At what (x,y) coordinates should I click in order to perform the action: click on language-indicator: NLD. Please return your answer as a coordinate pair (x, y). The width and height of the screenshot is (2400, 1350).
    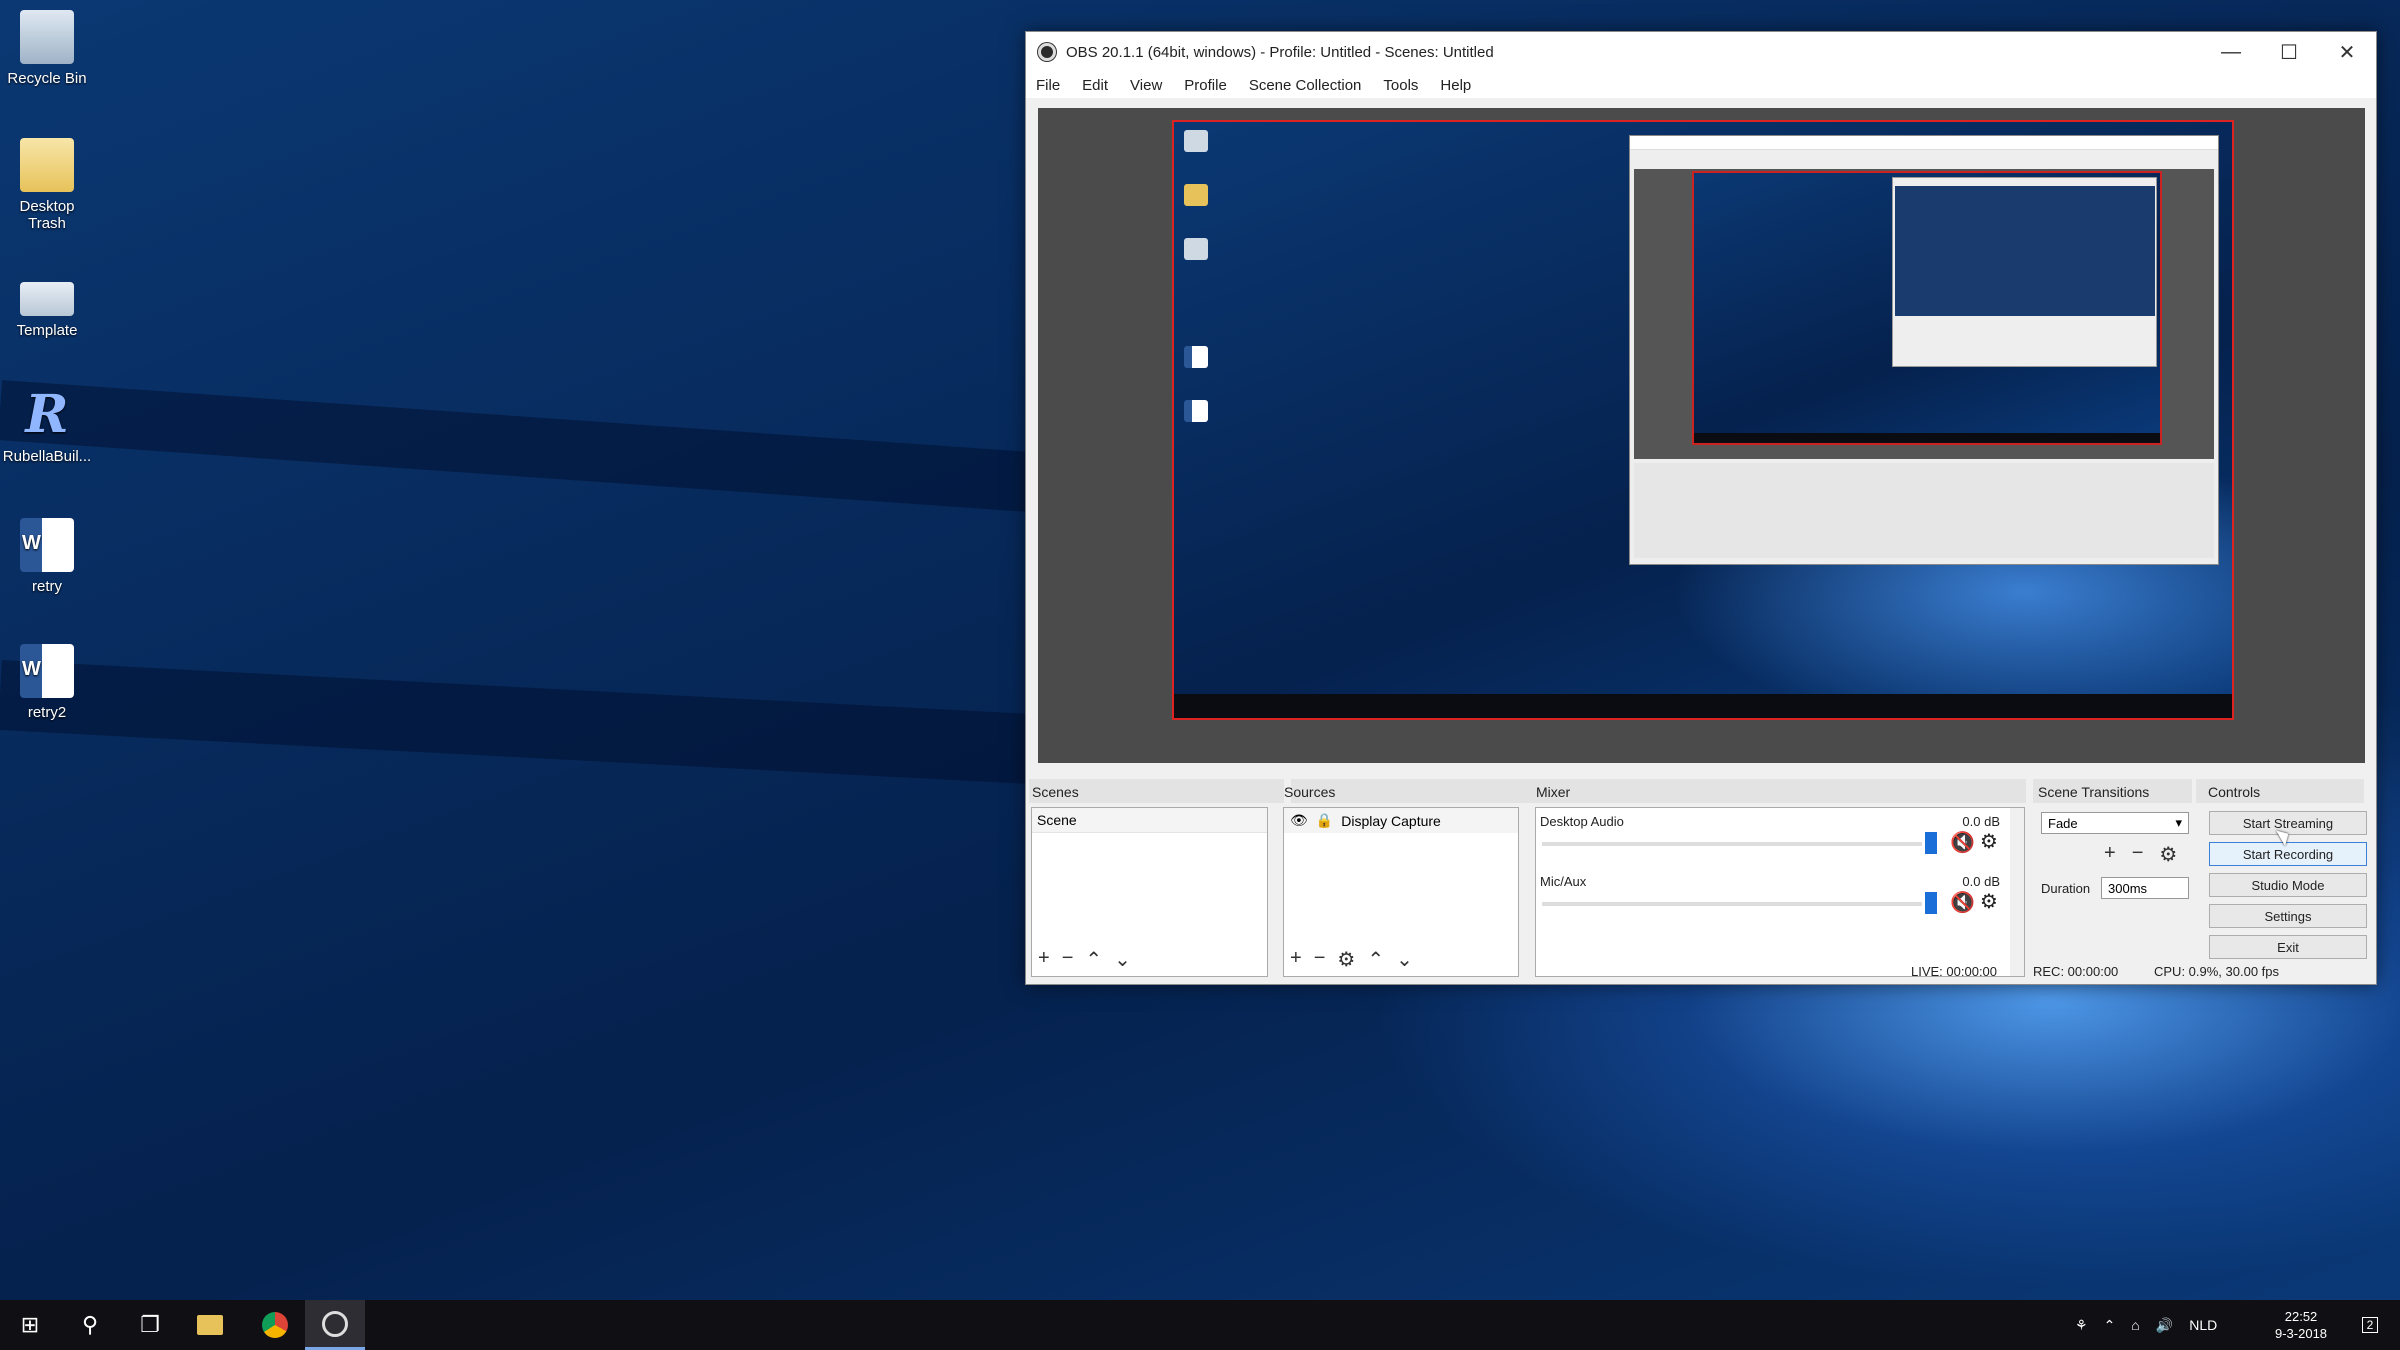
    Looking at the image, I should click on (2203, 1325).